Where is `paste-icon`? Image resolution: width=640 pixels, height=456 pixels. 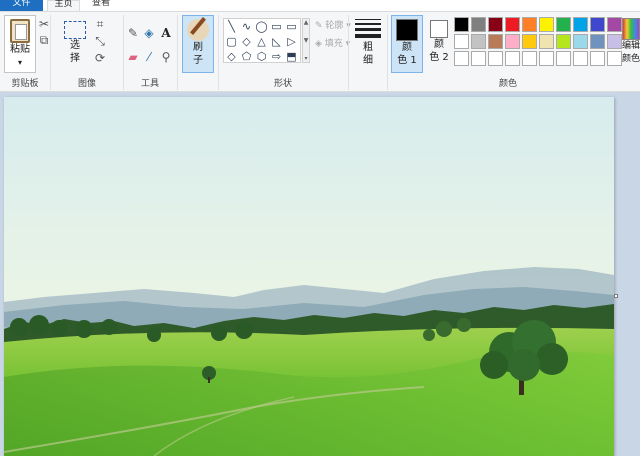 paste-icon is located at coordinates (20, 31).